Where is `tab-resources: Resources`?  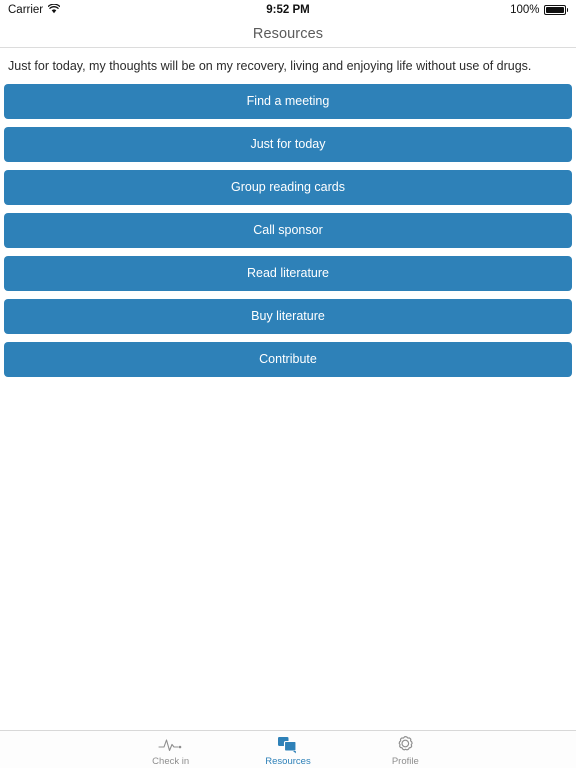 tab-resources: Resources is located at coordinates (287, 749).